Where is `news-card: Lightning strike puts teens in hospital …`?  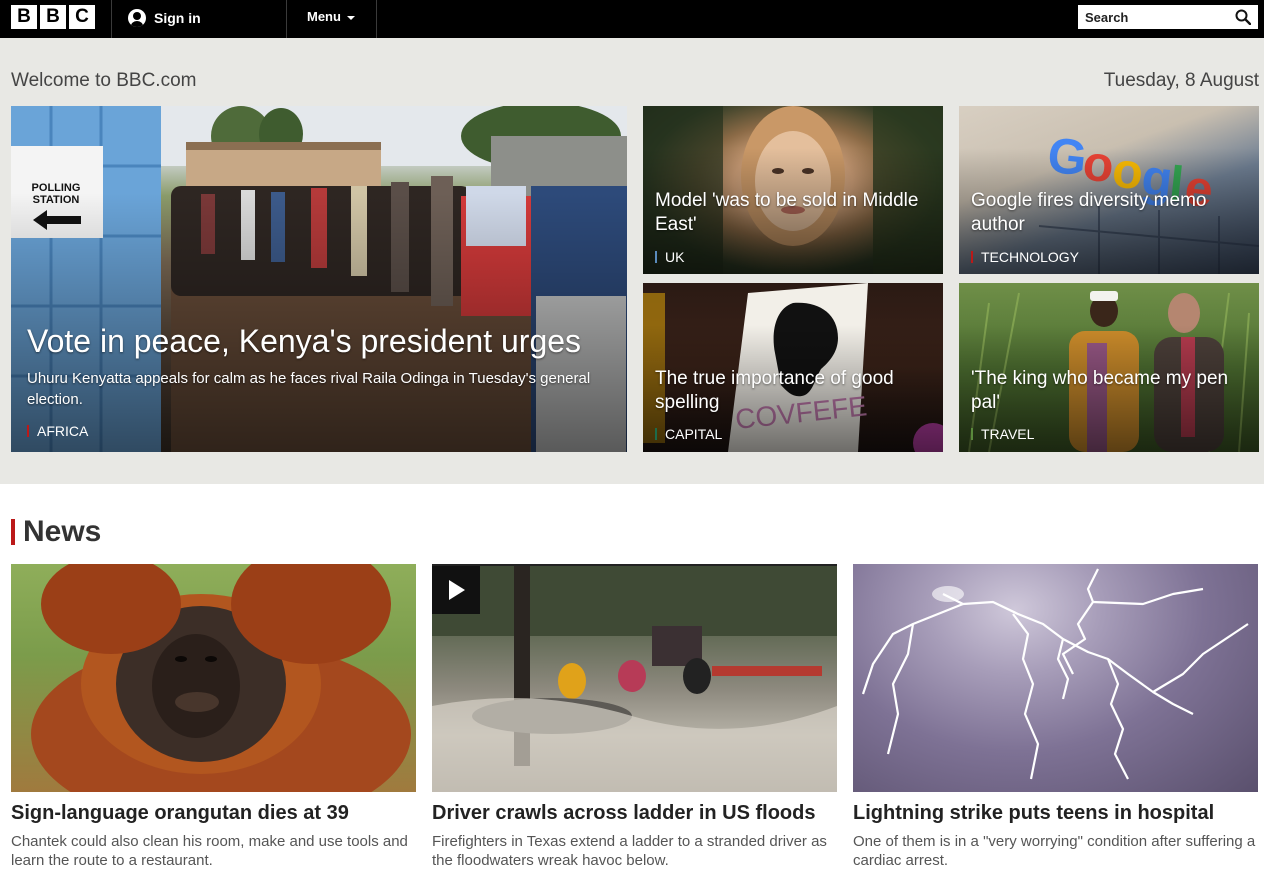
news-card: Lightning strike puts teens in hospital … is located at coordinates (1055, 717).